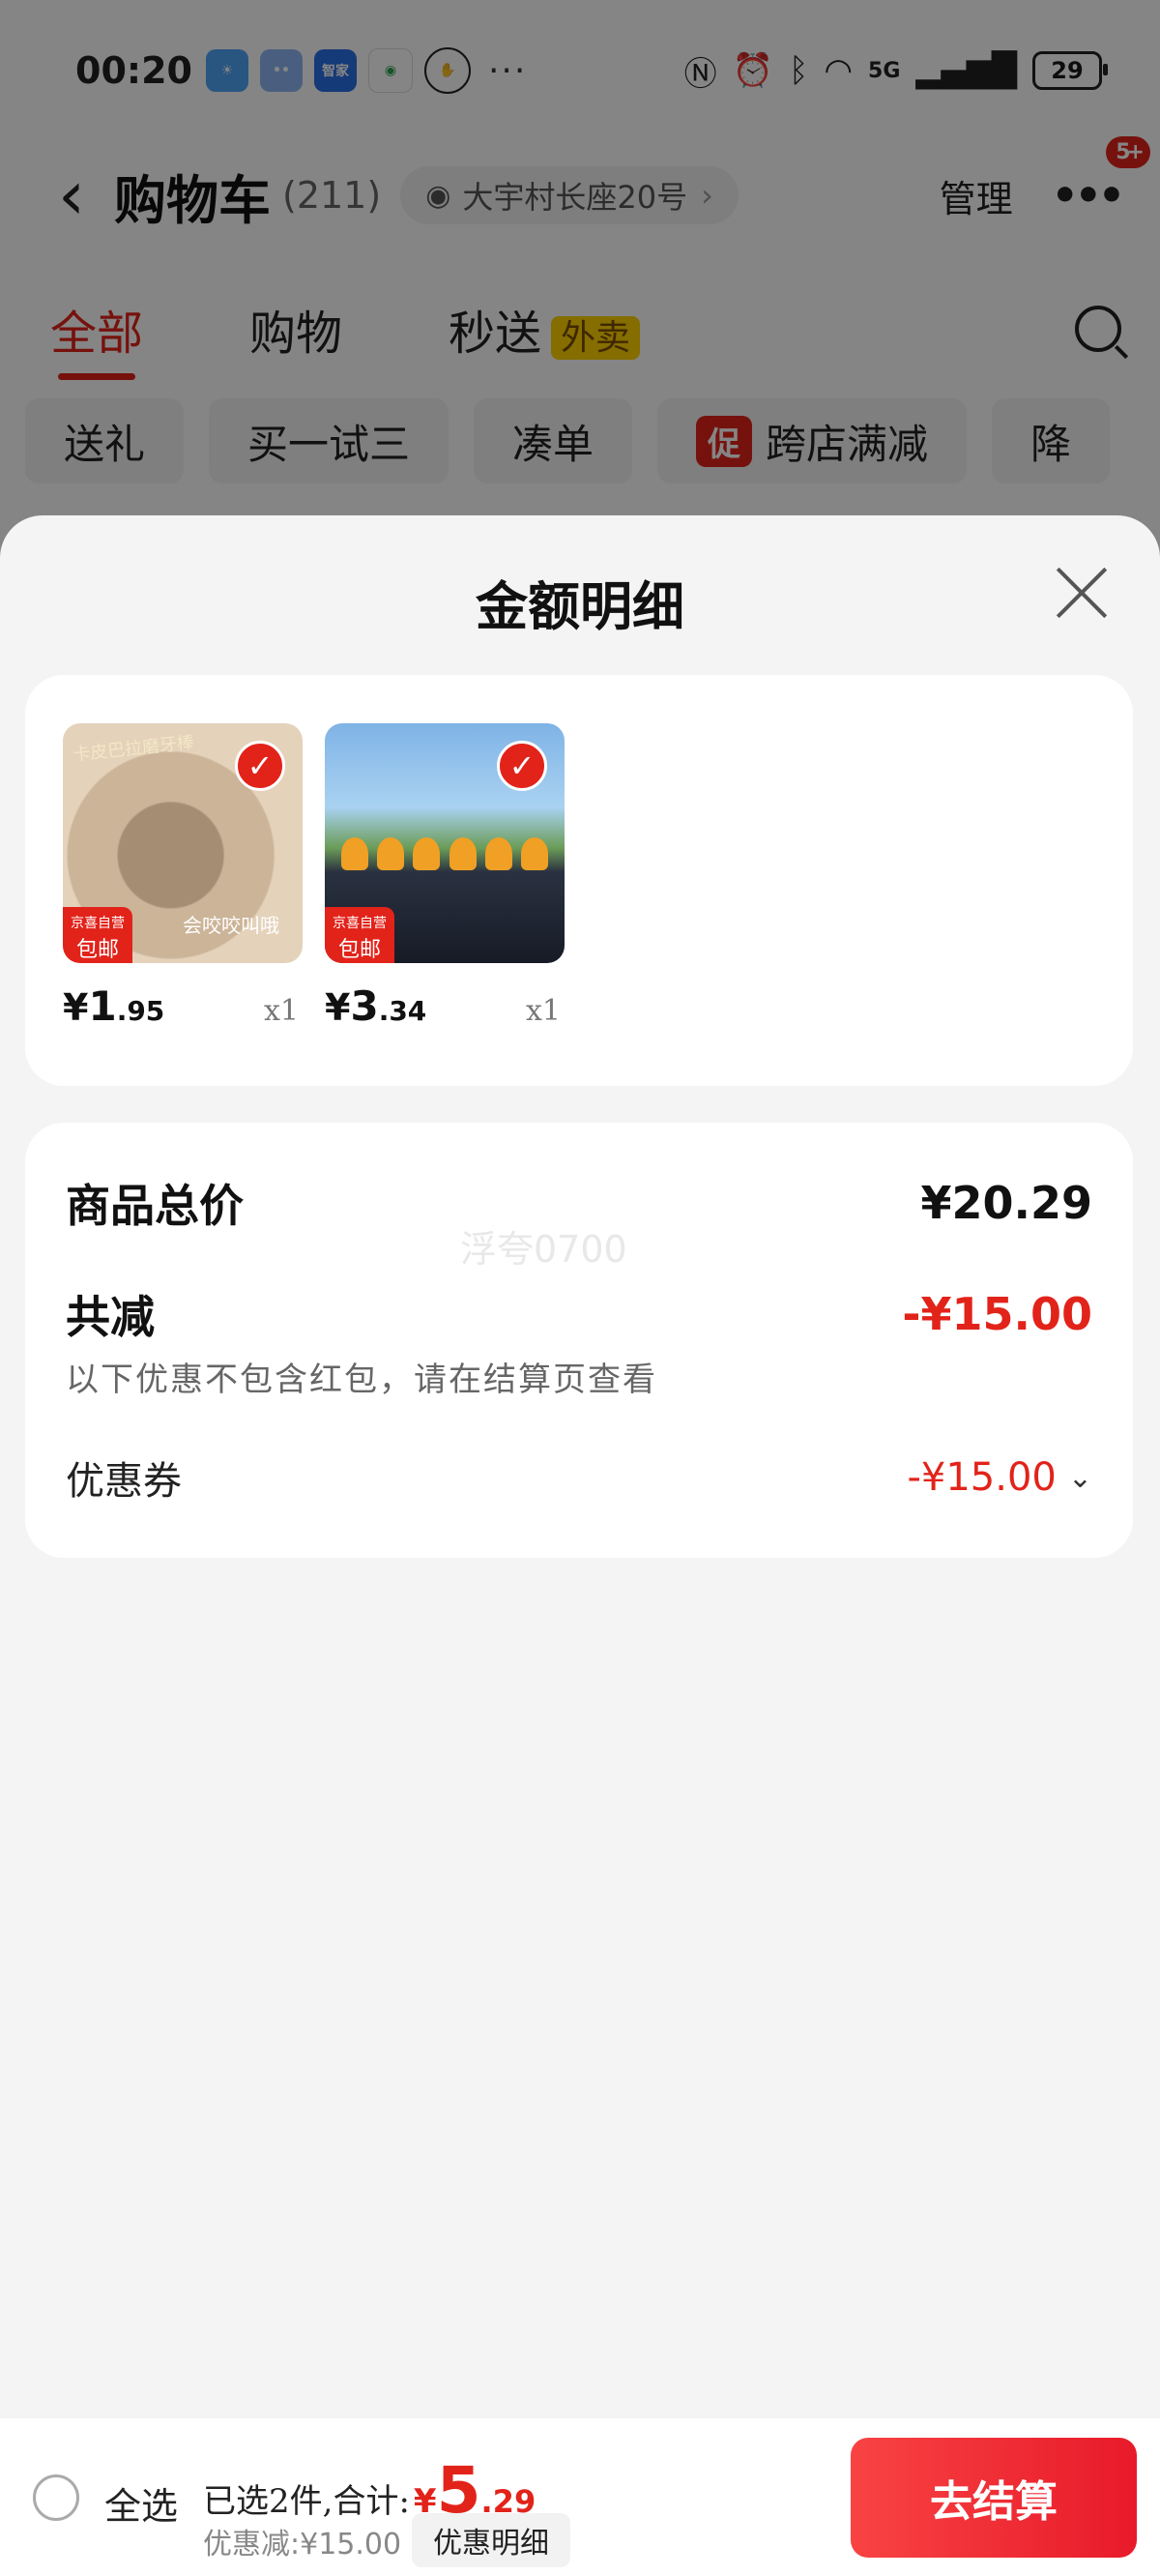  I want to click on reduction-note-row: 以下优惠不包含红包，请在结算页查看, so click(579, 1376).